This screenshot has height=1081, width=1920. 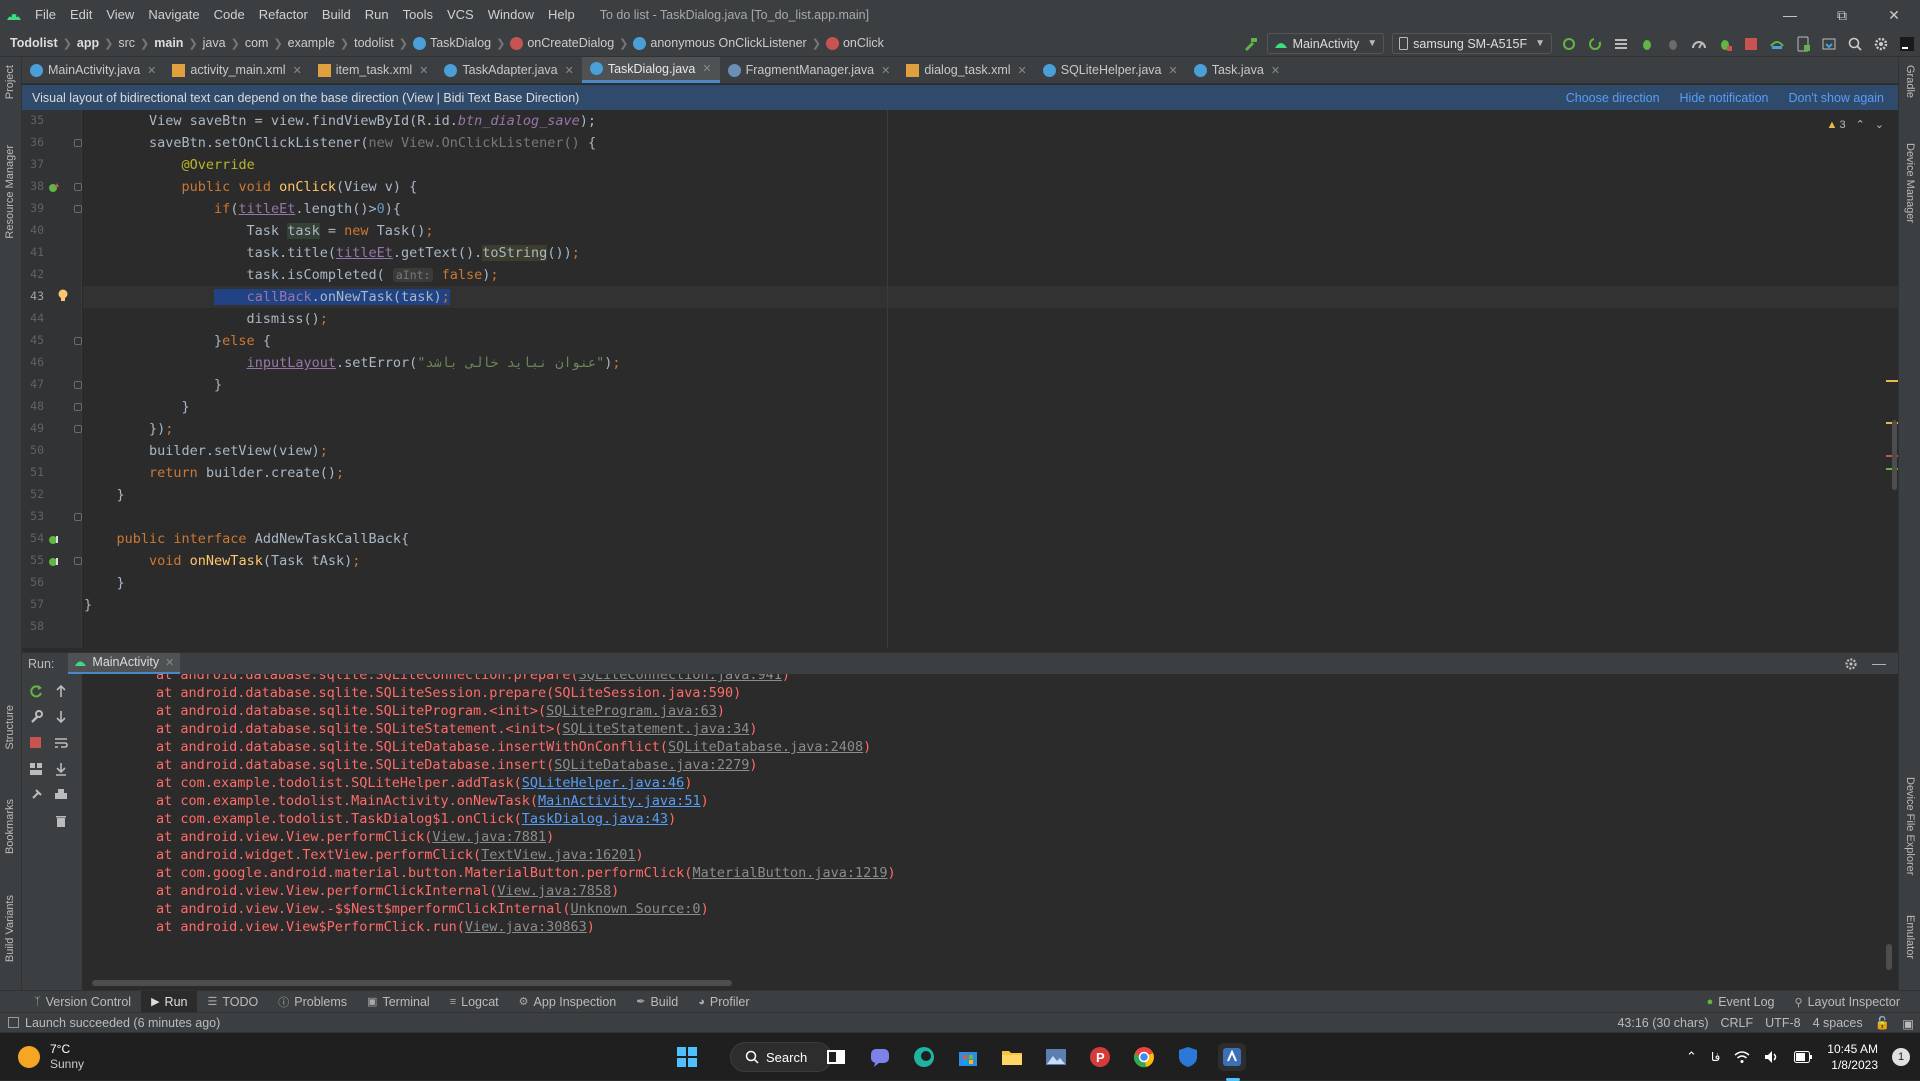 I want to click on stack-frame-link: SQLiteDatabase.java:2408, so click(x=765, y=747).